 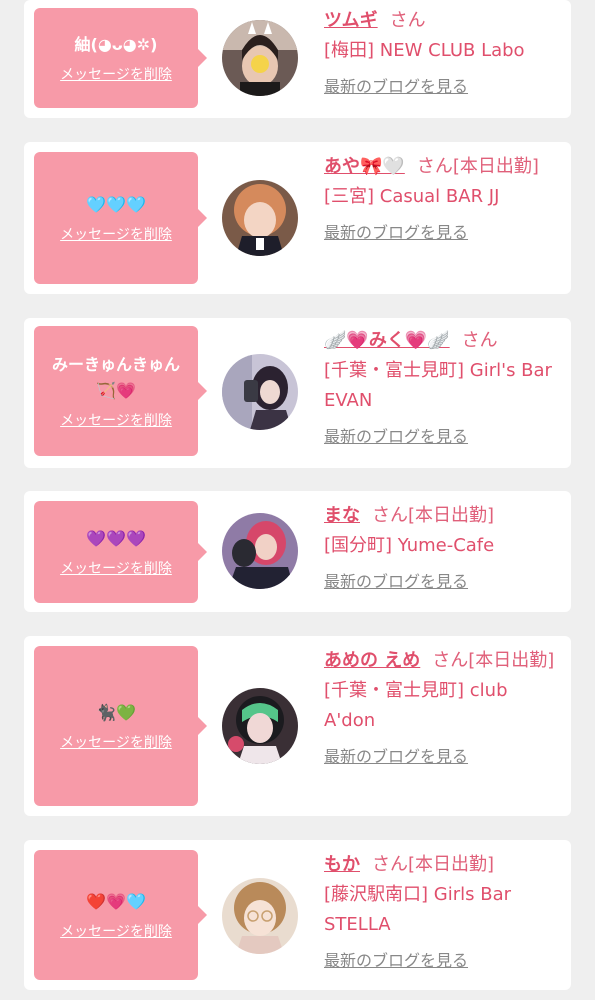 What do you see at coordinates (342, 515) in the screenshot?
I see `cast-name-link: まな` at bounding box center [342, 515].